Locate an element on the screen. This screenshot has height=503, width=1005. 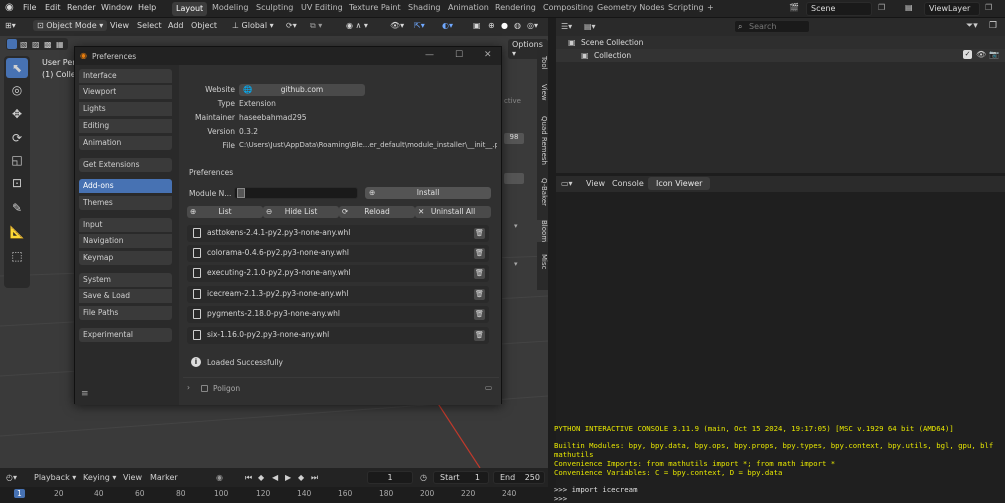
table-row: ▣ Scene Collection is located at coordinates (780, 42).